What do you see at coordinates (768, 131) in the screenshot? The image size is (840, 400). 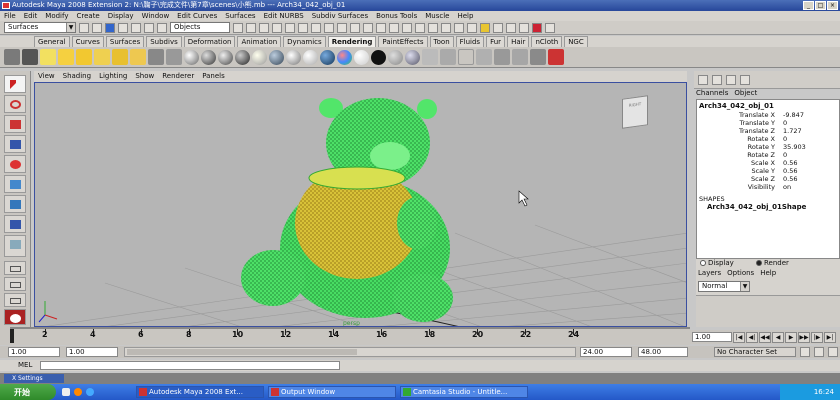 I see `attr-row: Translate Z 1.727` at bounding box center [768, 131].